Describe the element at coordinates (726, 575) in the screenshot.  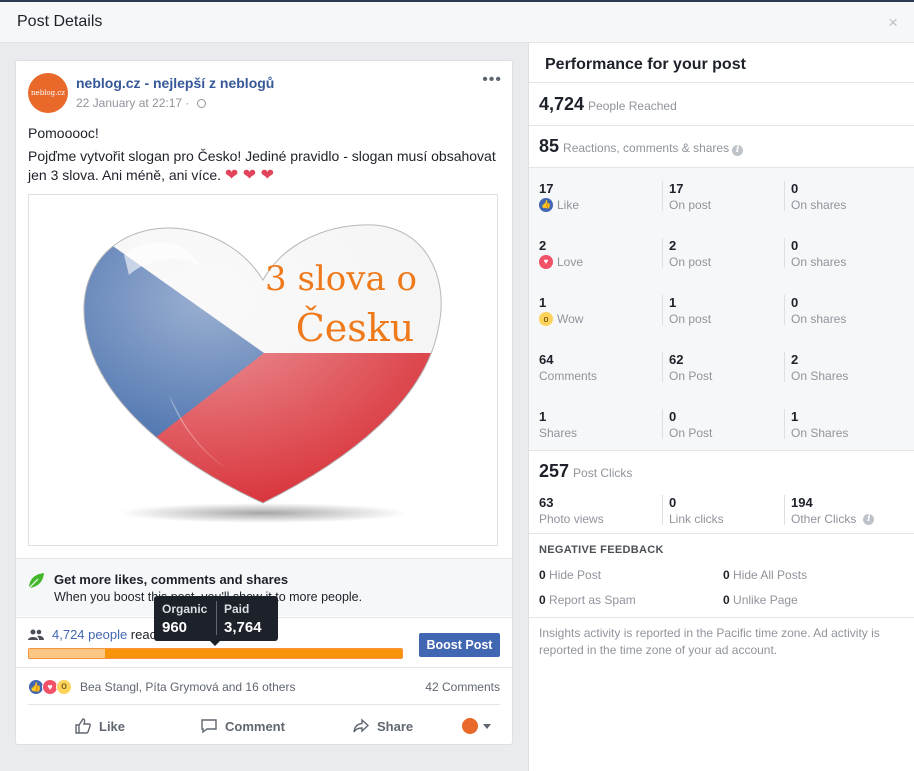
I see `hide-all-value: 0` at that location.